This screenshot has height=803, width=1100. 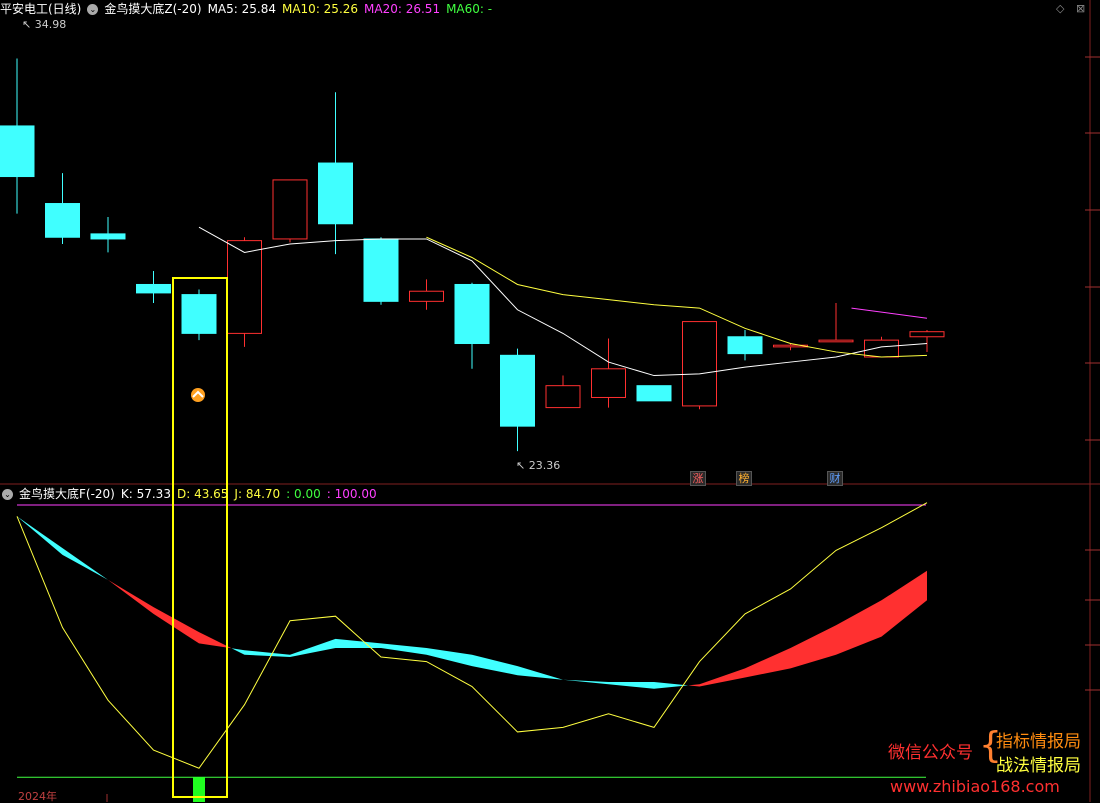 I want to click on event-badge: 榜, so click(x=744, y=478).